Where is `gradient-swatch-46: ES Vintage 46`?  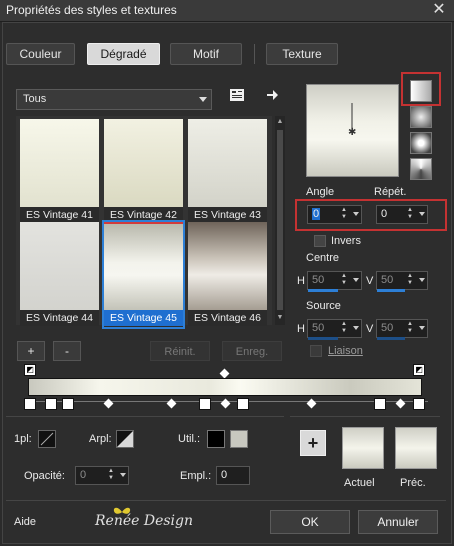
gradient-swatch-46: ES Vintage 46 is located at coordinates (227, 274).